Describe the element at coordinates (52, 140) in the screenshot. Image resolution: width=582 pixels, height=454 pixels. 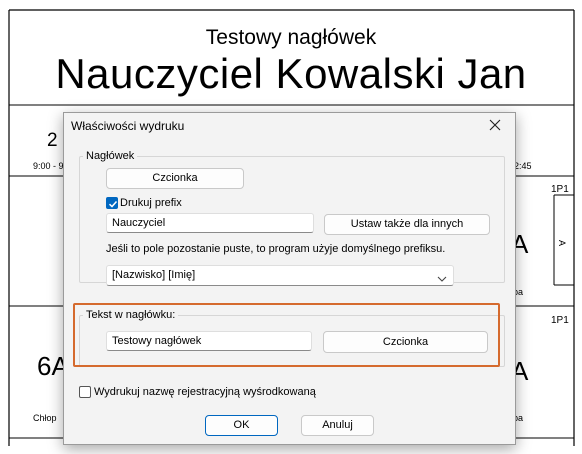
I see `lesson-number: 2` at that location.